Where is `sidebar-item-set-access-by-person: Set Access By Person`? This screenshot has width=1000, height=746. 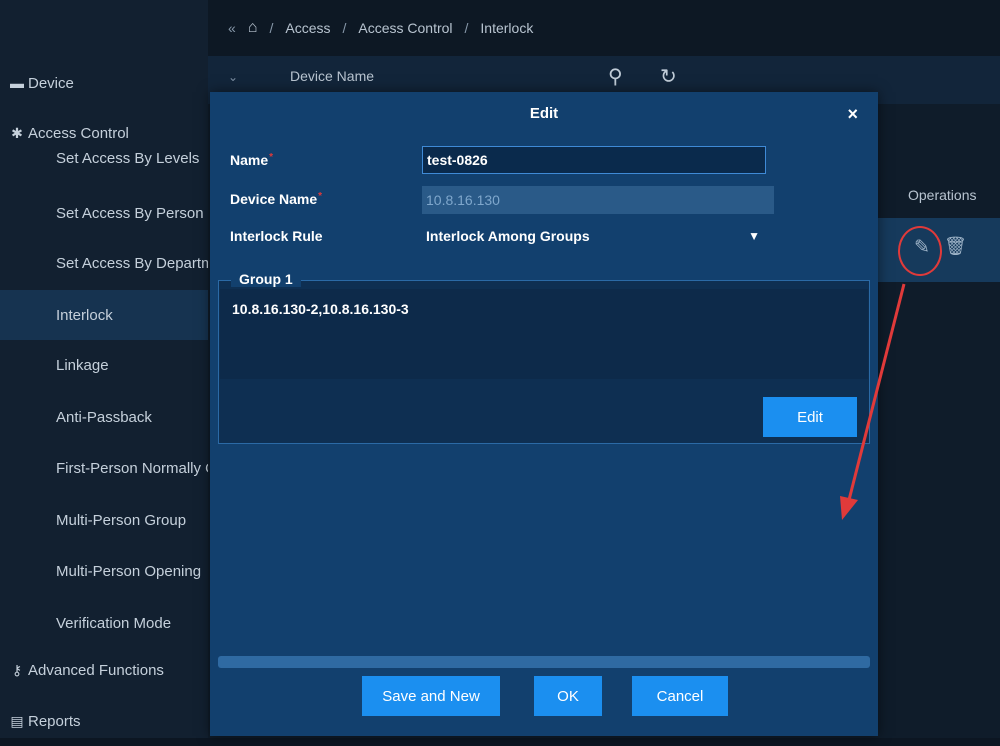
sidebar-item-set-access-by-person: Set Access By Person is located at coordinates (104, 213).